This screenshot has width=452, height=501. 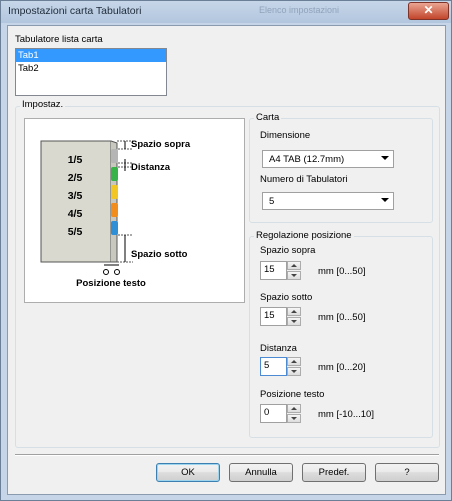 What do you see at coordinates (75, 232) in the screenshot?
I see `tab-label-5: 5/5` at bounding box center [75, 232].